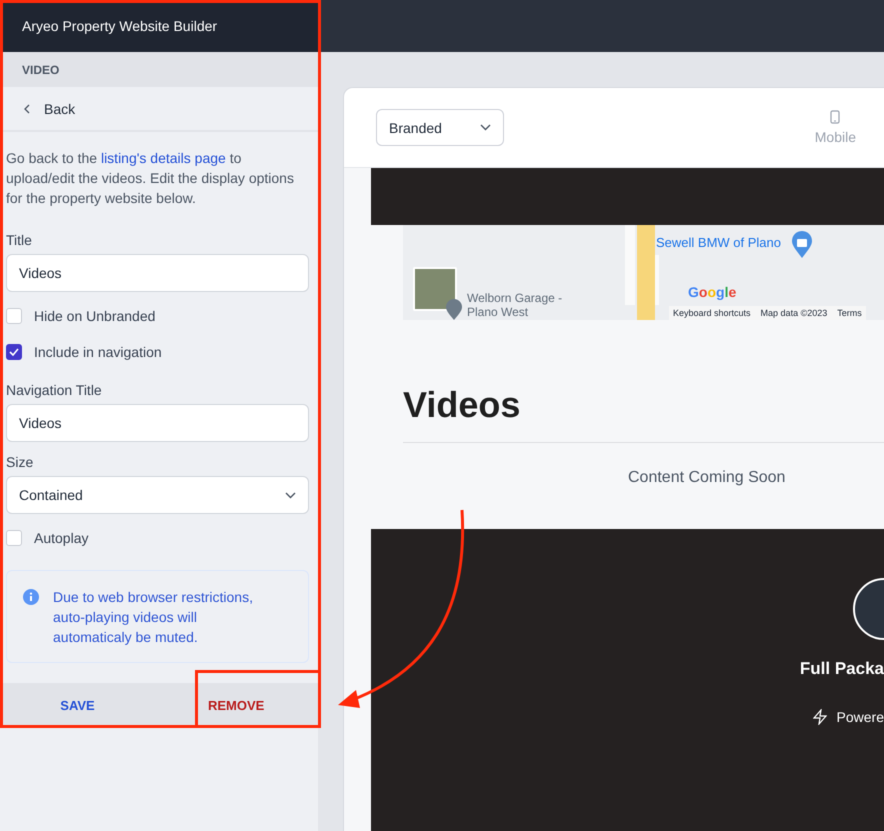  Describe the element at coordinates (27, 109) in the screenshot. I see `chevron-left-icon` at that location.